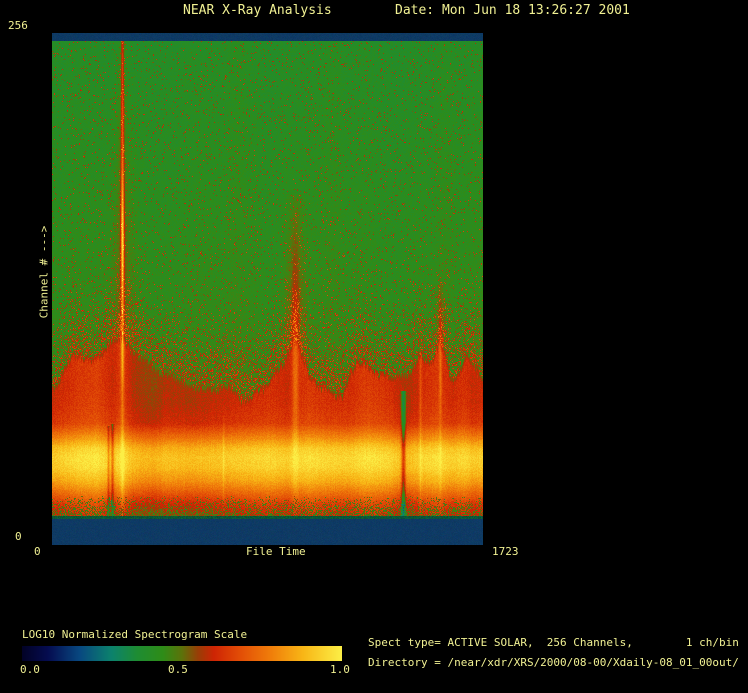  What do you see at coordinates (135, 634) in the screenshot?
I see `colorbar-label: LOG10 Normalized Spectrogram Scale` at bounding box center [135, 634].